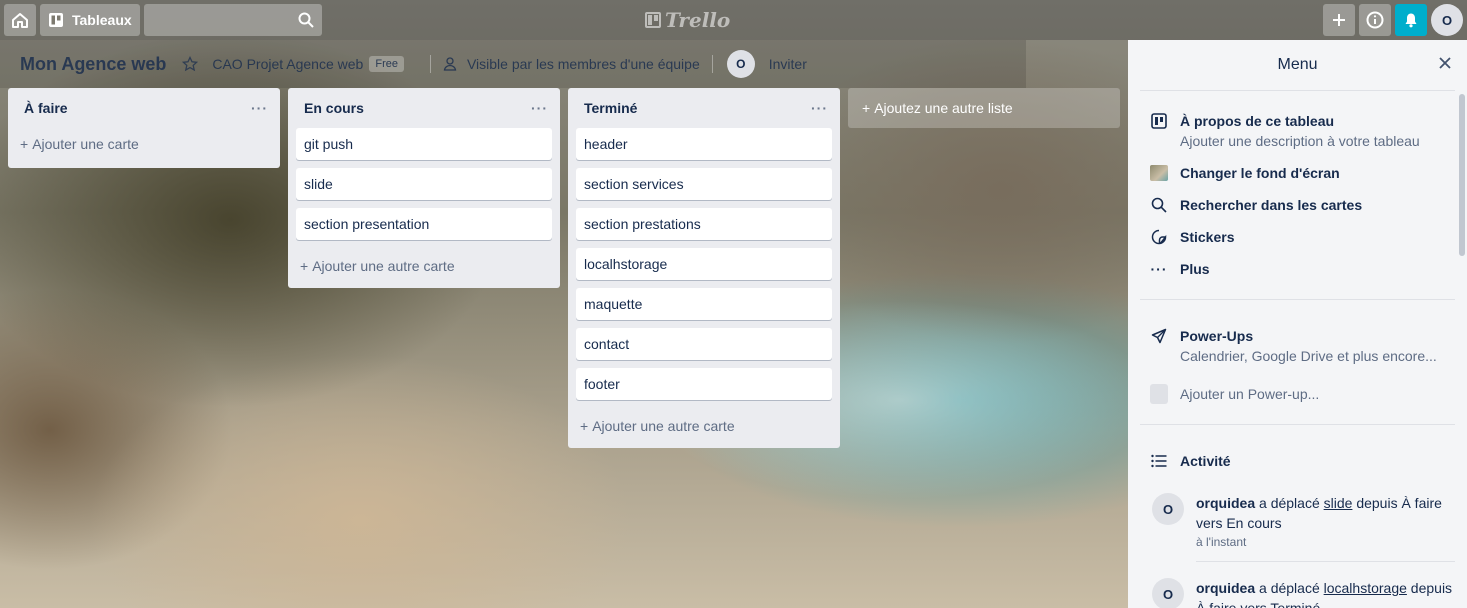  Describe the element at coordinates (704, 344) in the screenshot. I see `card: contact` at that location.